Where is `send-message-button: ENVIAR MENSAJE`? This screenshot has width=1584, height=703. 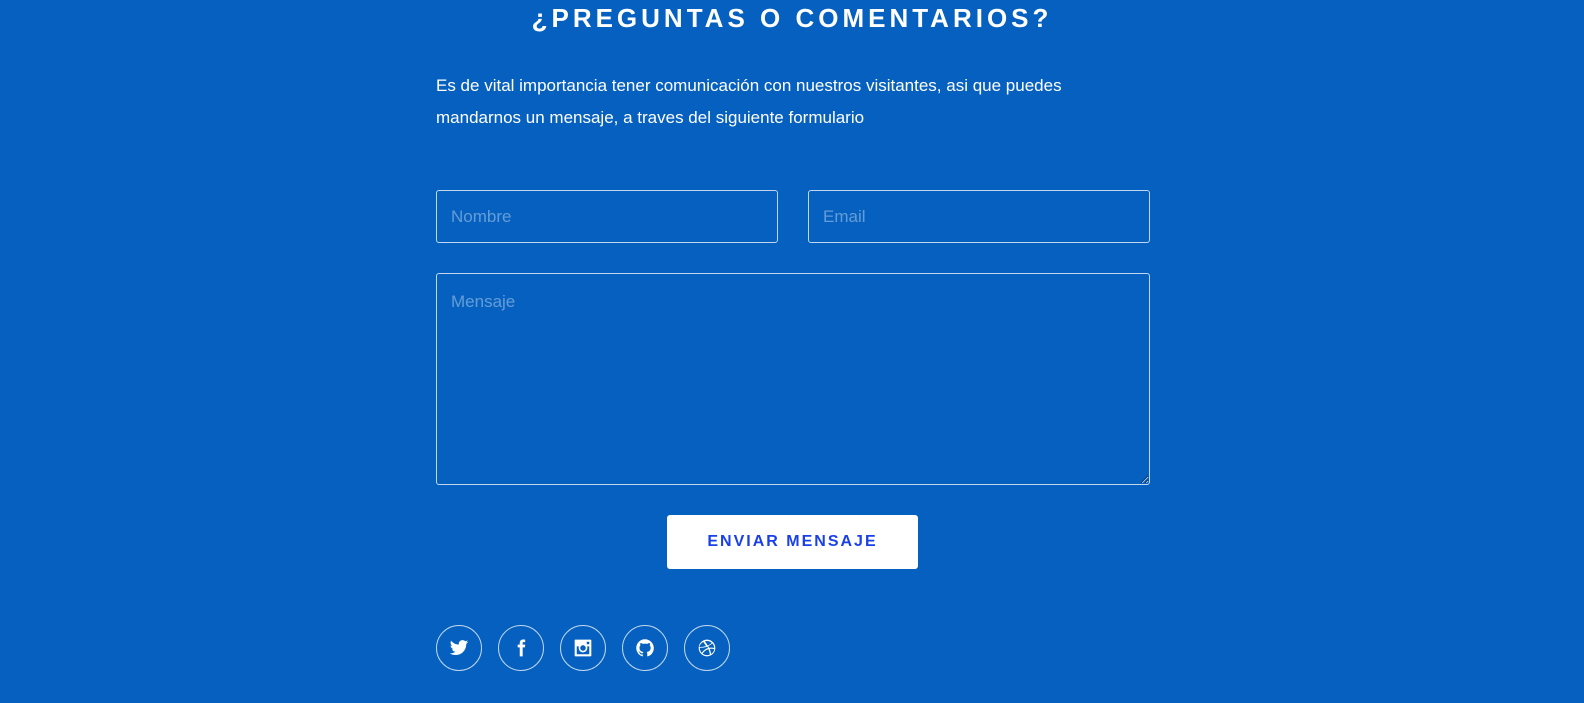 send-message-button: ENVIAR MENSAJE is located at coordinates (792, 542).